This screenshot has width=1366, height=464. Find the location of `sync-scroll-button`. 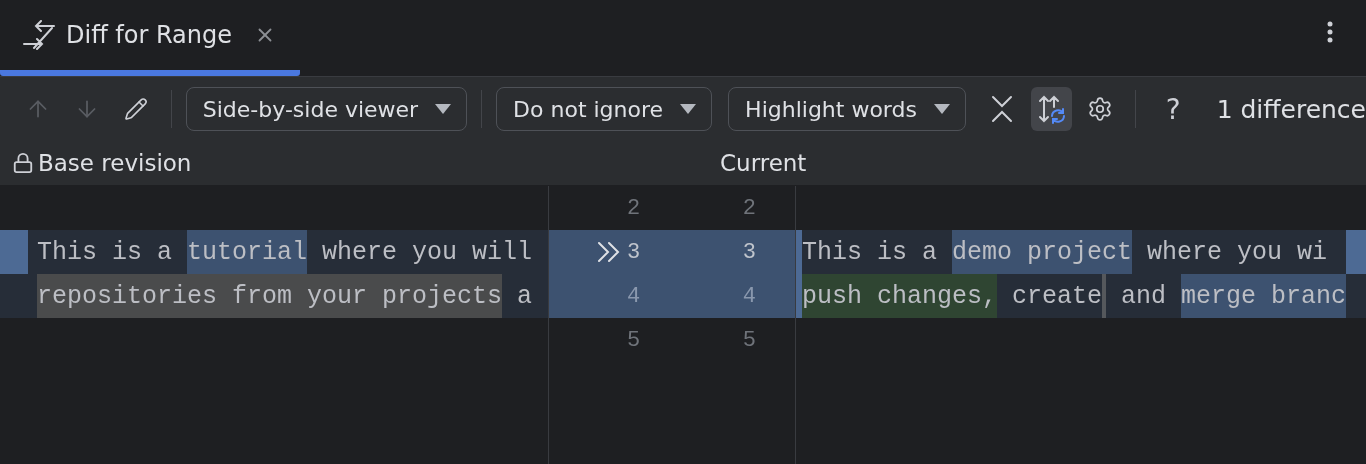

sync-scroll-button is located at coordinates (1051, 109).